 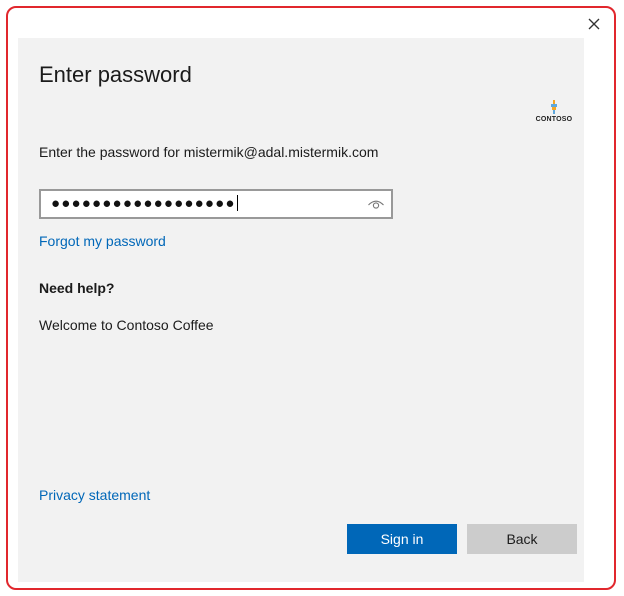 What do you see at coordinates (115, 74) in the screenshot?
I see `page-title: Enter password` at bounding box center [115, 74].